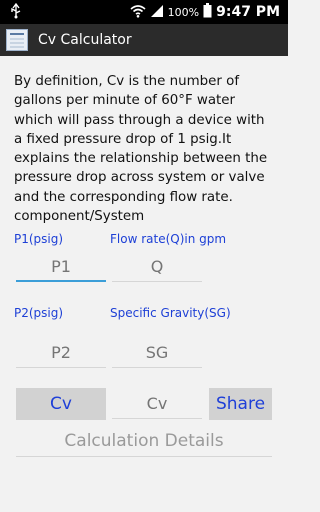 This screenshot has height=512, width=320. What do you see at coordinates (17, 40) in the screenshot?
I see `app-icon` at bounding box center [17, 40].